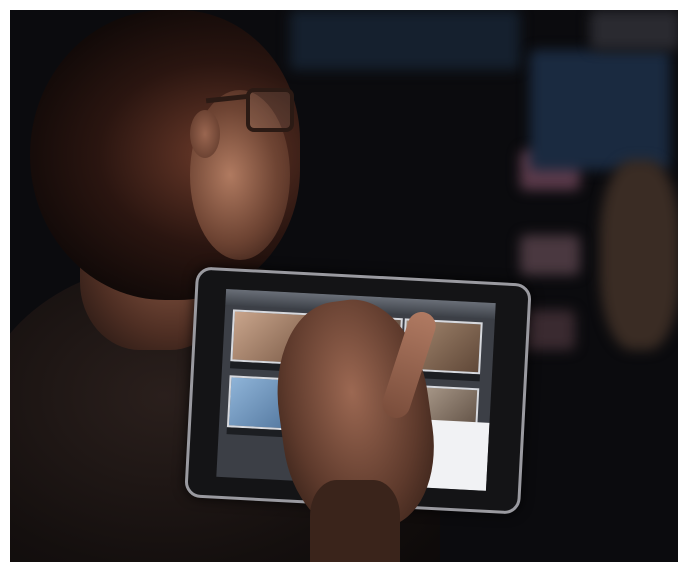 The image size is (688, 572). Describe the element at coordinates (205, 134) in the screenshot. I see `person-ear` at that location.